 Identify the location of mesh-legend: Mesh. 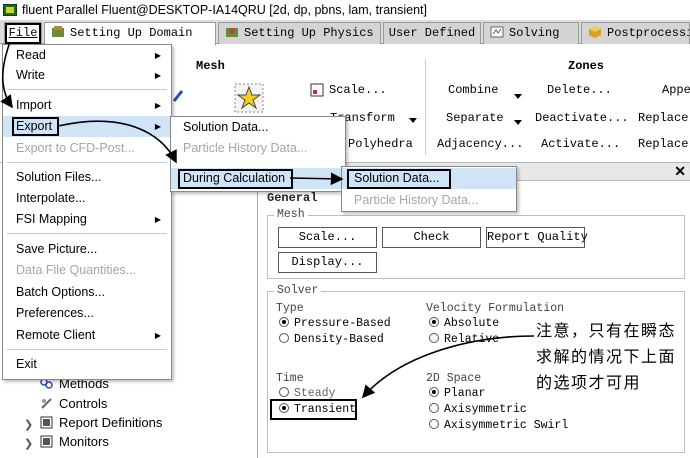
(291, 214).